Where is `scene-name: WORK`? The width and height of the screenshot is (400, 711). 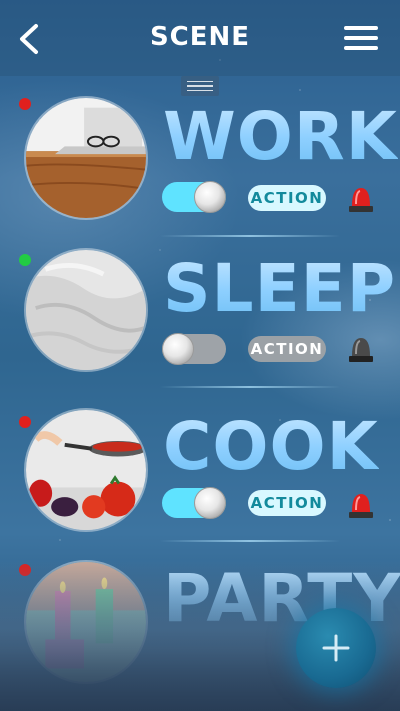 scene-name: WORK is located at coordinates (280, 136).